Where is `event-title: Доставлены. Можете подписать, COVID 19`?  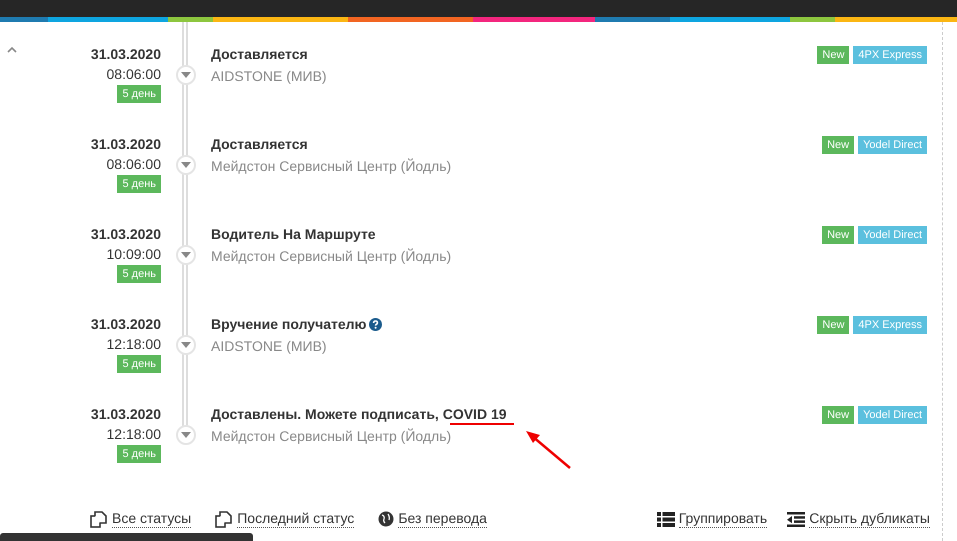
event-title: Доставлены. Можете подписать, COVID 19 is located at coordinates (359, 414).